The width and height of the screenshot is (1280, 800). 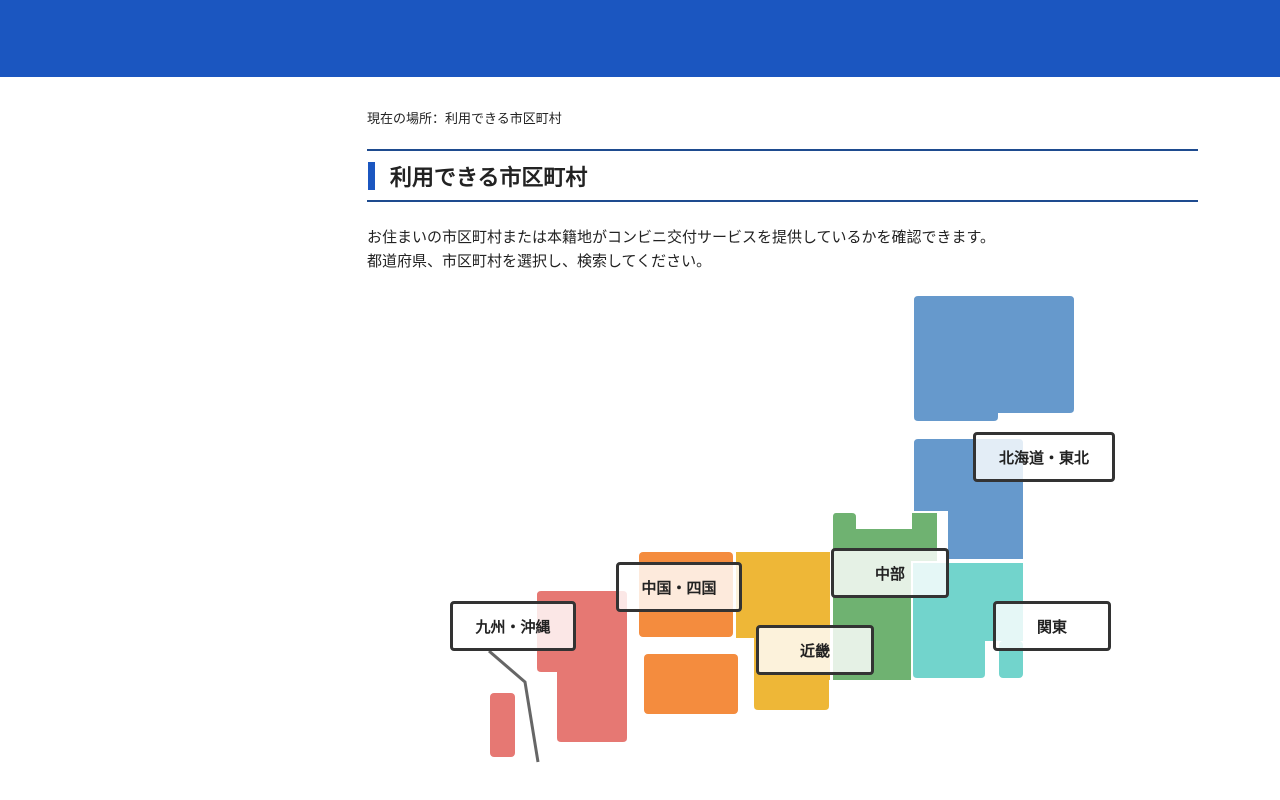 What do you see at coordinates (513, 626) in the screenshot?
I see `region-button-kyushu-okinawa: 九州・沖縄` at bounding box center [513, 626].